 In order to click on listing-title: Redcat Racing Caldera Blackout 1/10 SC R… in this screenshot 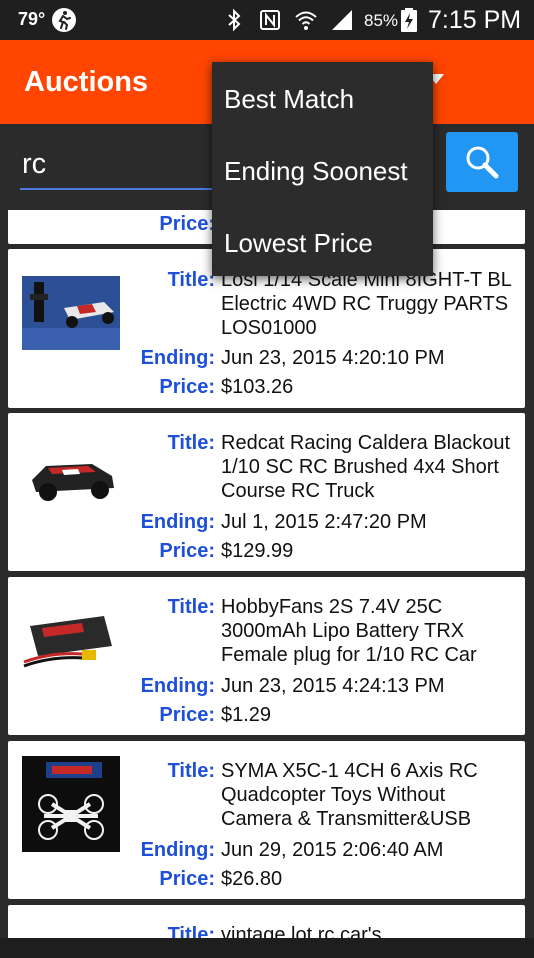, I will do `click(366, 467)`.